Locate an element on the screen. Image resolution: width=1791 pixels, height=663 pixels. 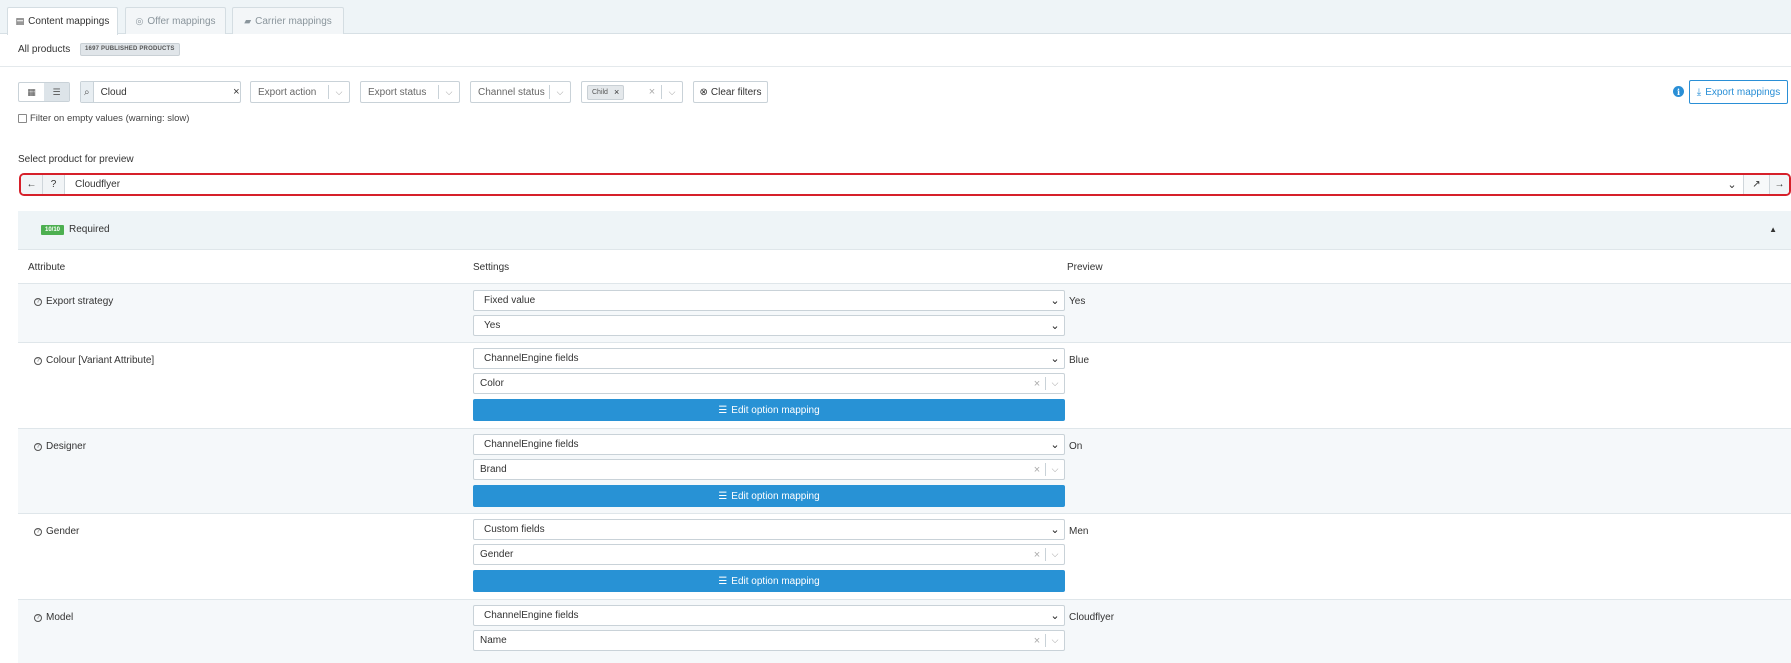
column-header-attribute: Attribute is located at coordinates (47, 267).